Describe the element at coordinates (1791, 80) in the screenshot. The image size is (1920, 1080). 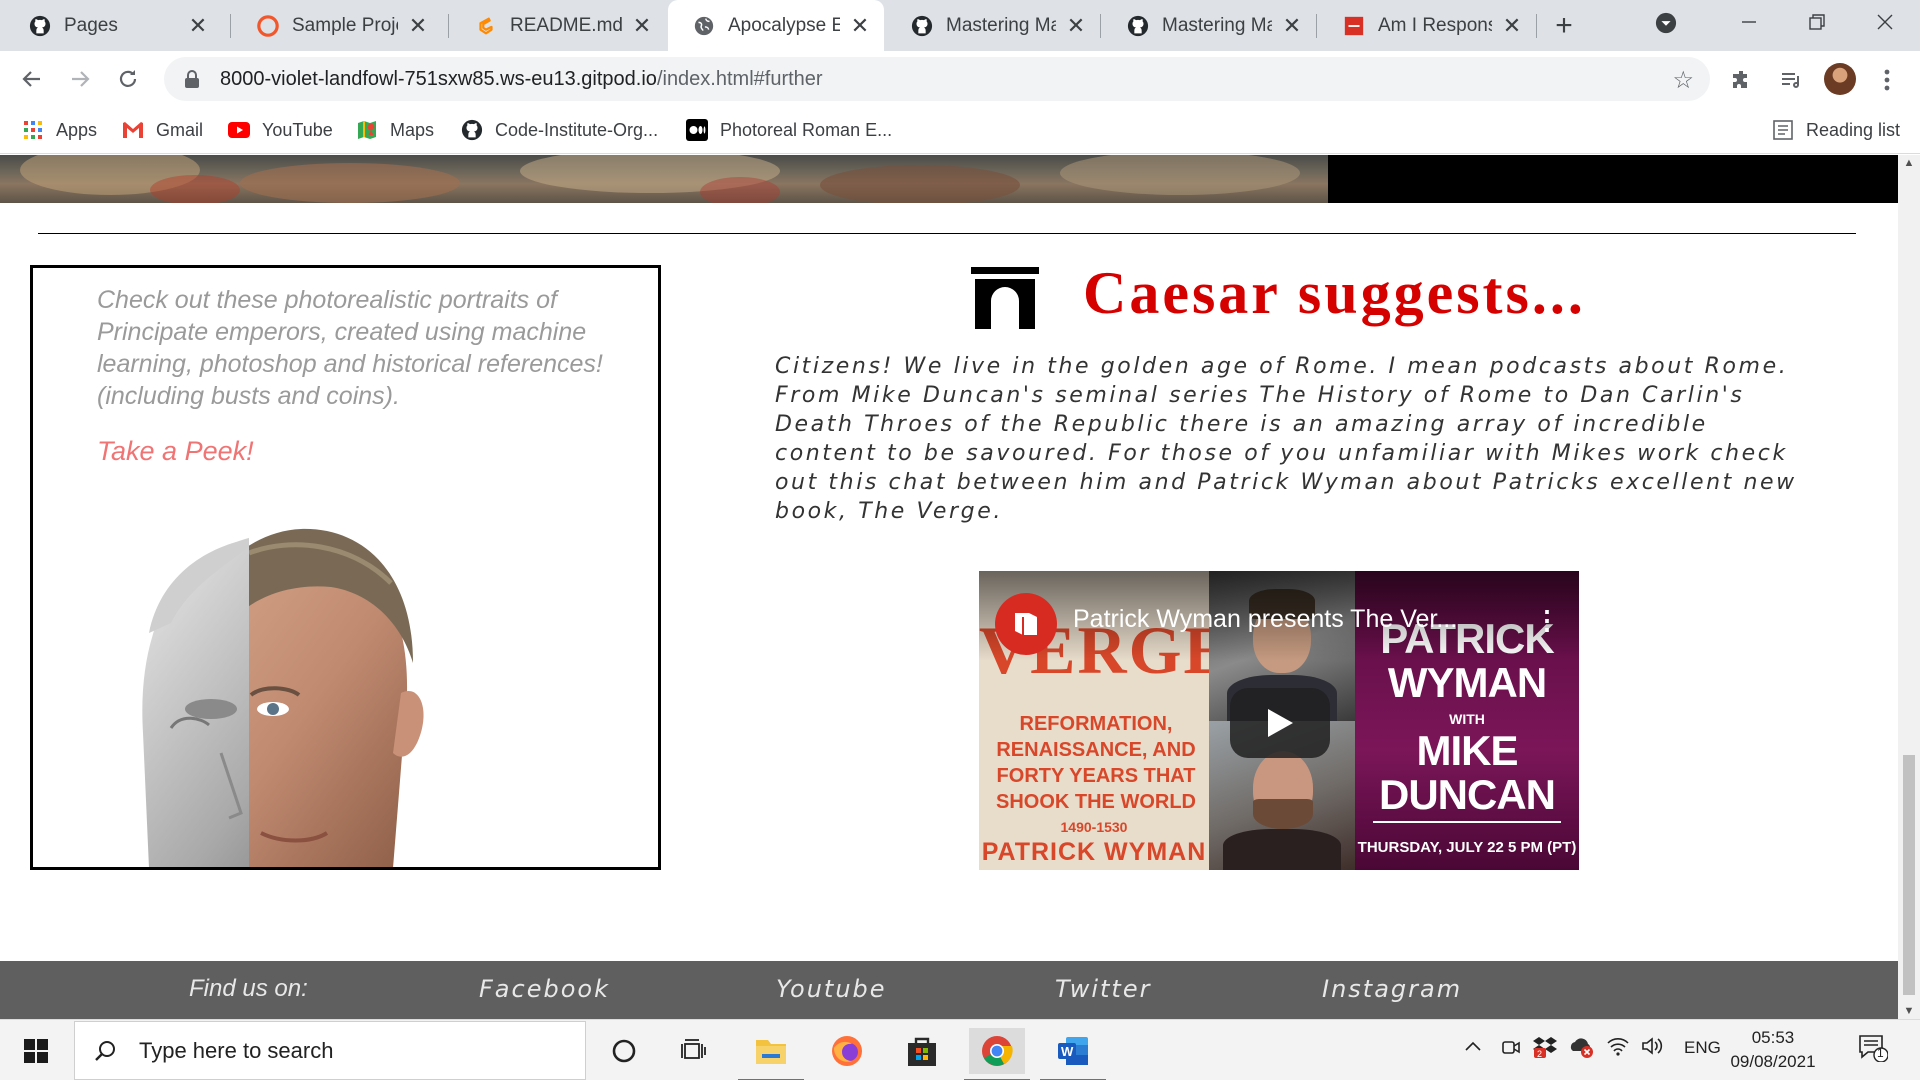
I see `media-control-icon` at that location.